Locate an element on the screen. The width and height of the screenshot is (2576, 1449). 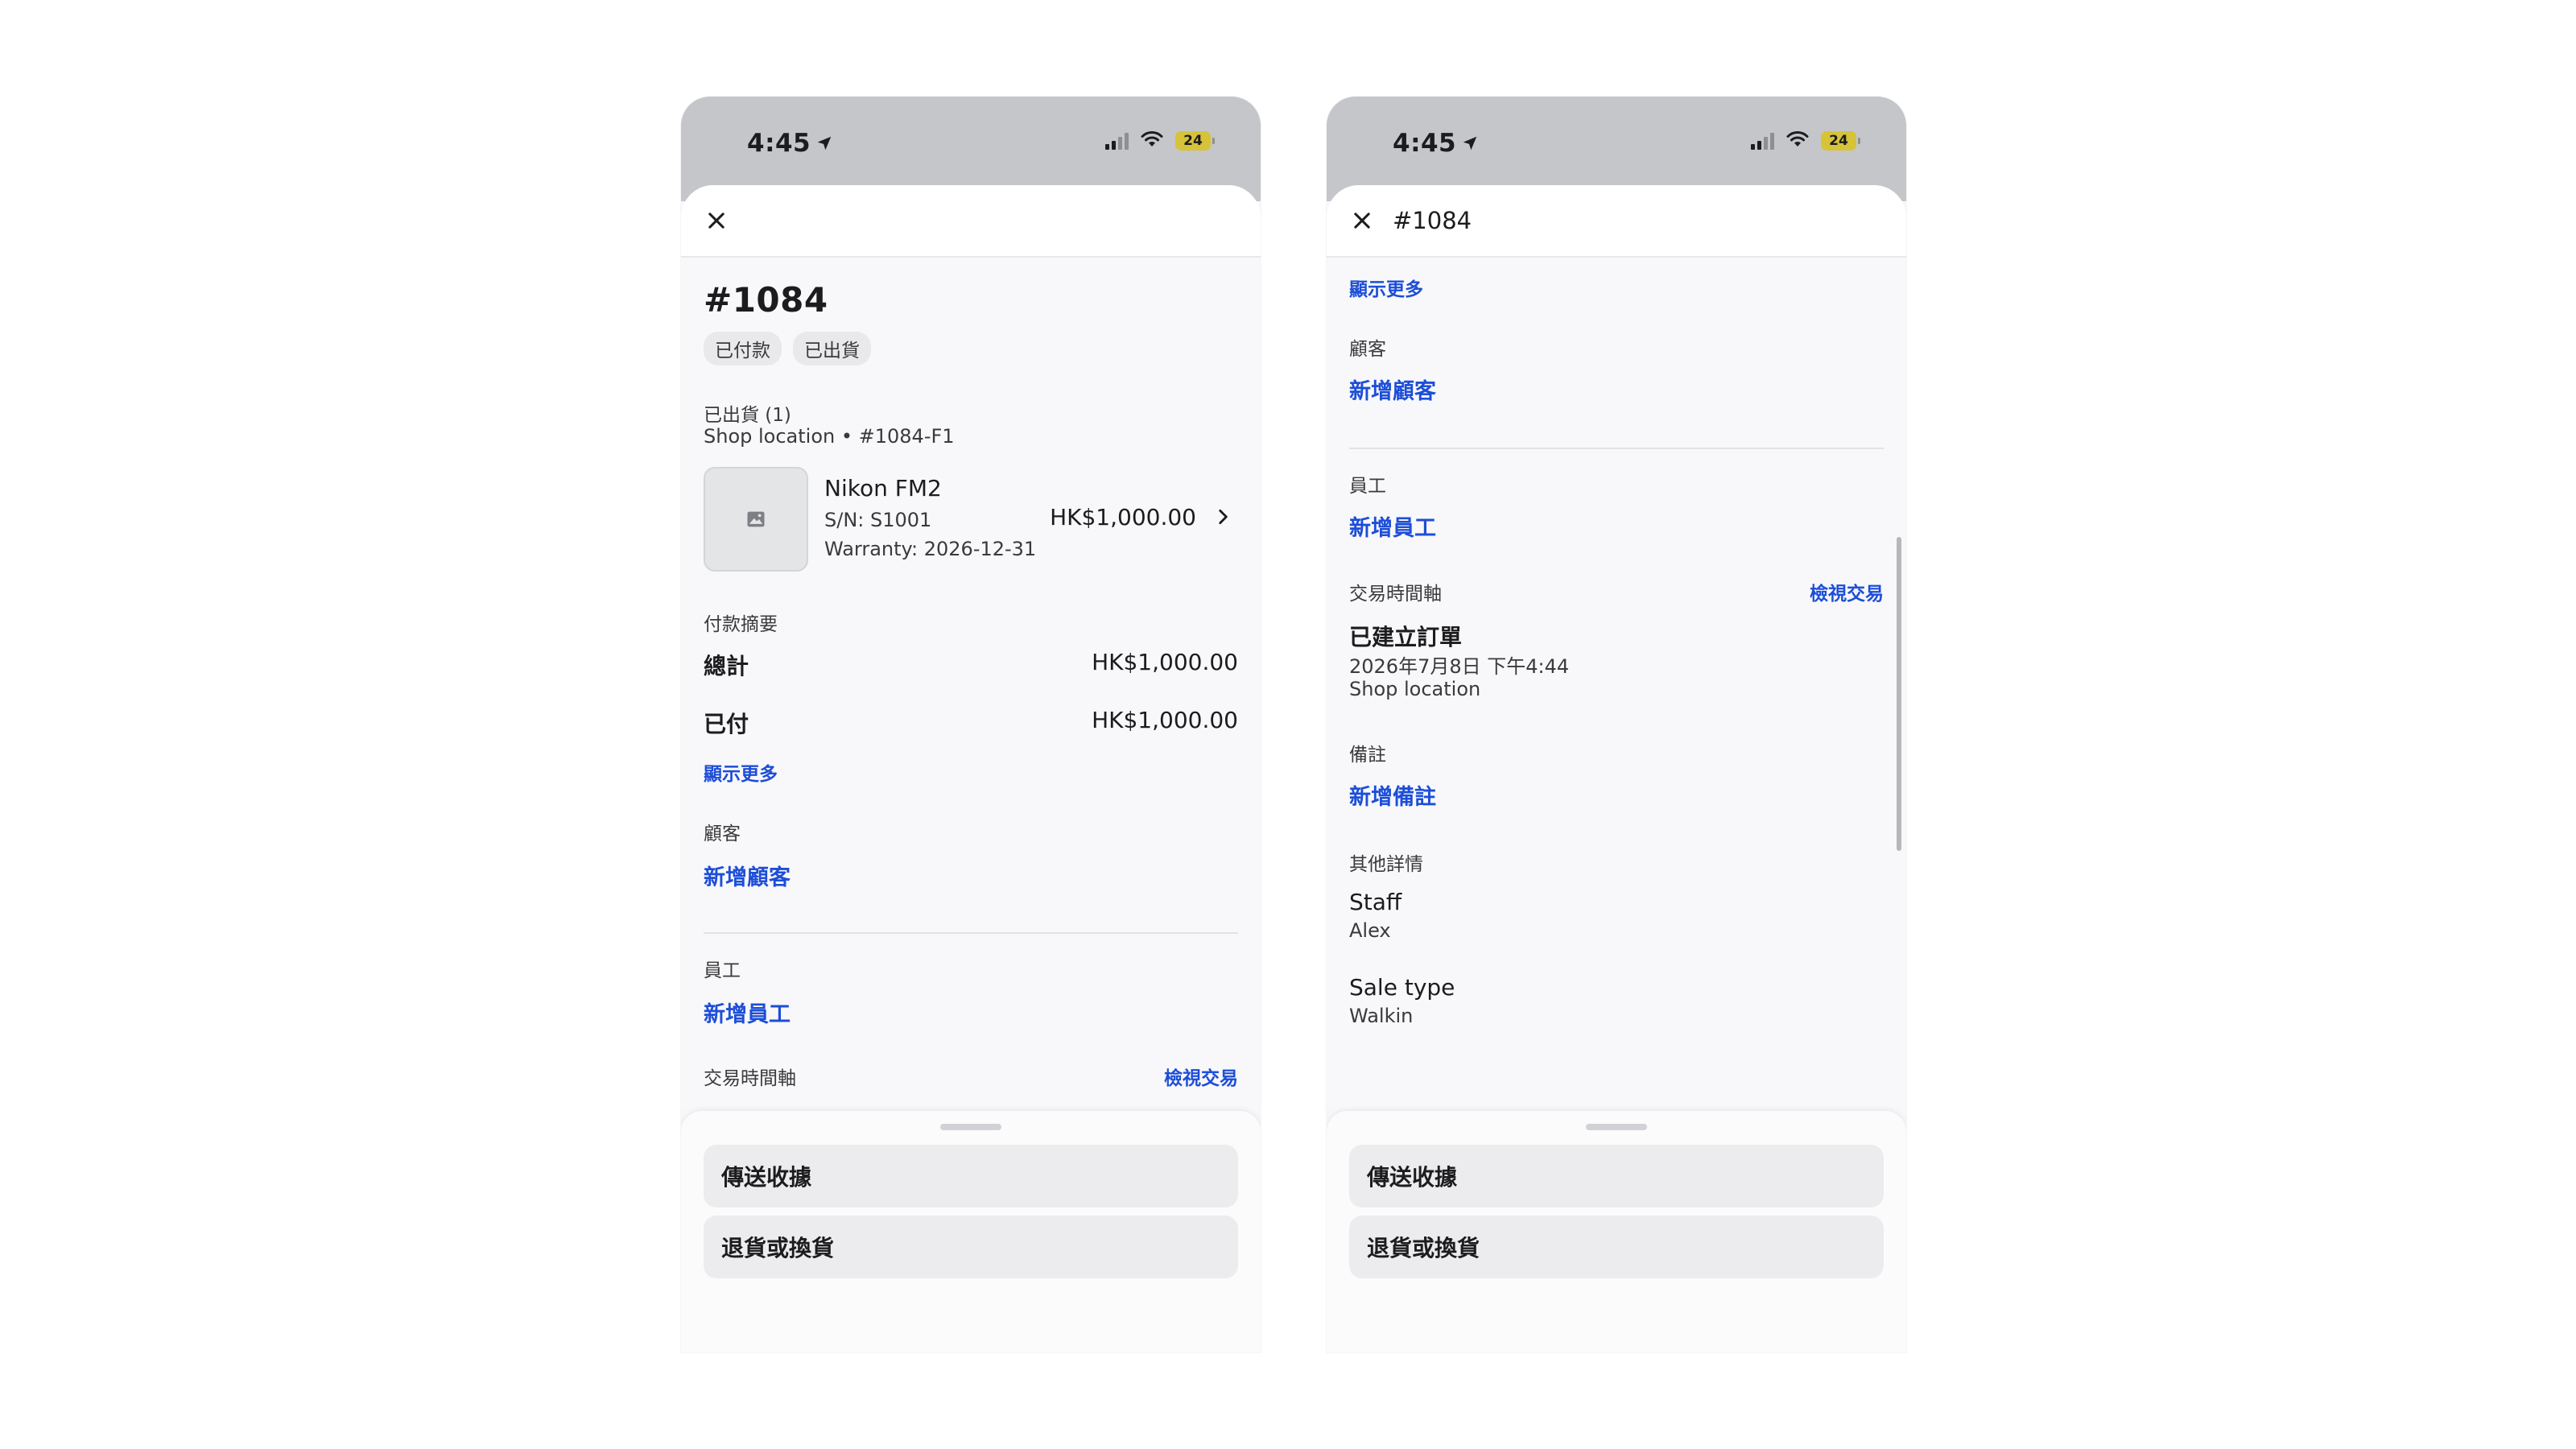
nav-bar is located at coordinates (971, 221).